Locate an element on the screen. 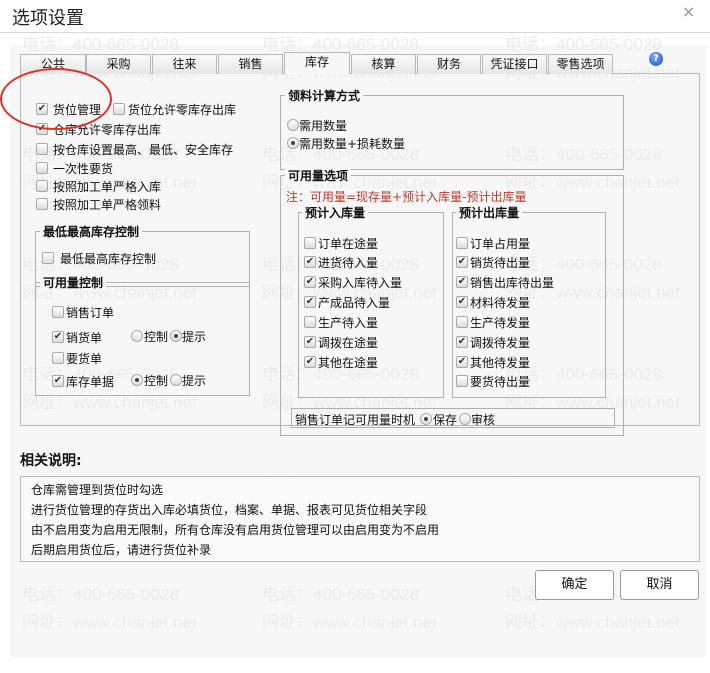 The image size is (710, 673). window-title: 选项设置 is located at coordinates (48, 18).